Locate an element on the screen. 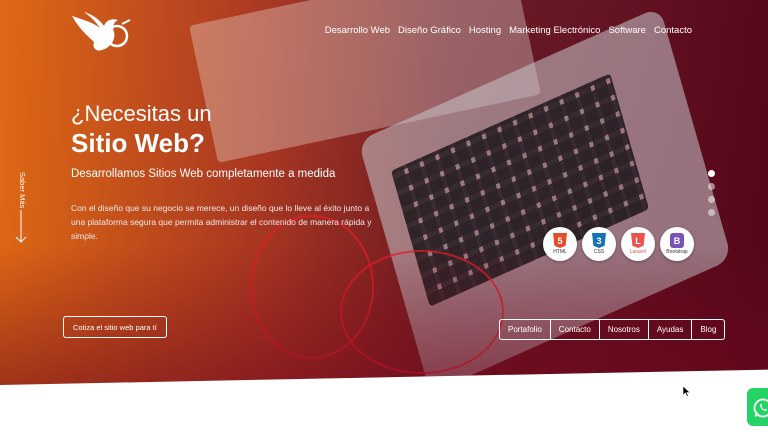 The image size is (768, 432). blog-button: Blog is located at coordinates (708, 329).